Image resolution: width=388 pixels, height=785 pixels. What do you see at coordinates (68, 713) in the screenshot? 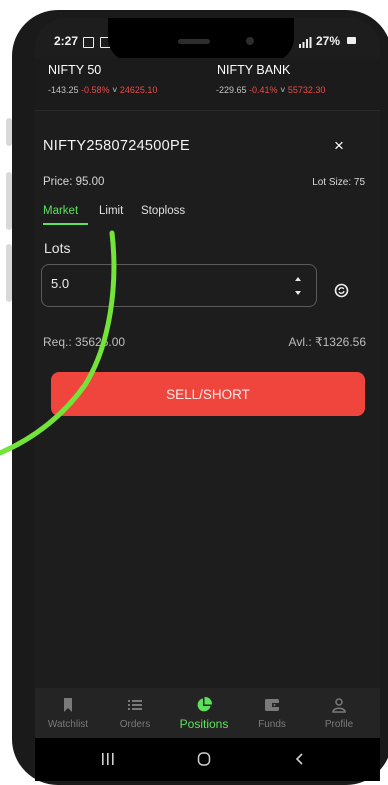
I see `nav-watchlist: Watchlist` at bounding box center [68, 713].